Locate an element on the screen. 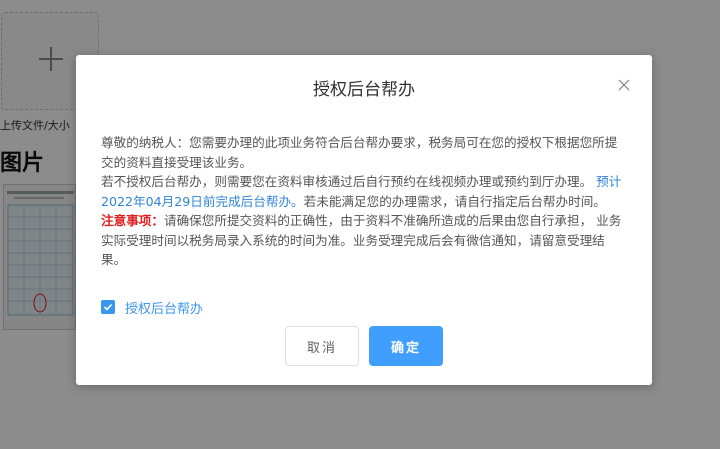 This screenshot has height=449, width=720. notice-label: 注意事项： is located at coordinates (132, 220).